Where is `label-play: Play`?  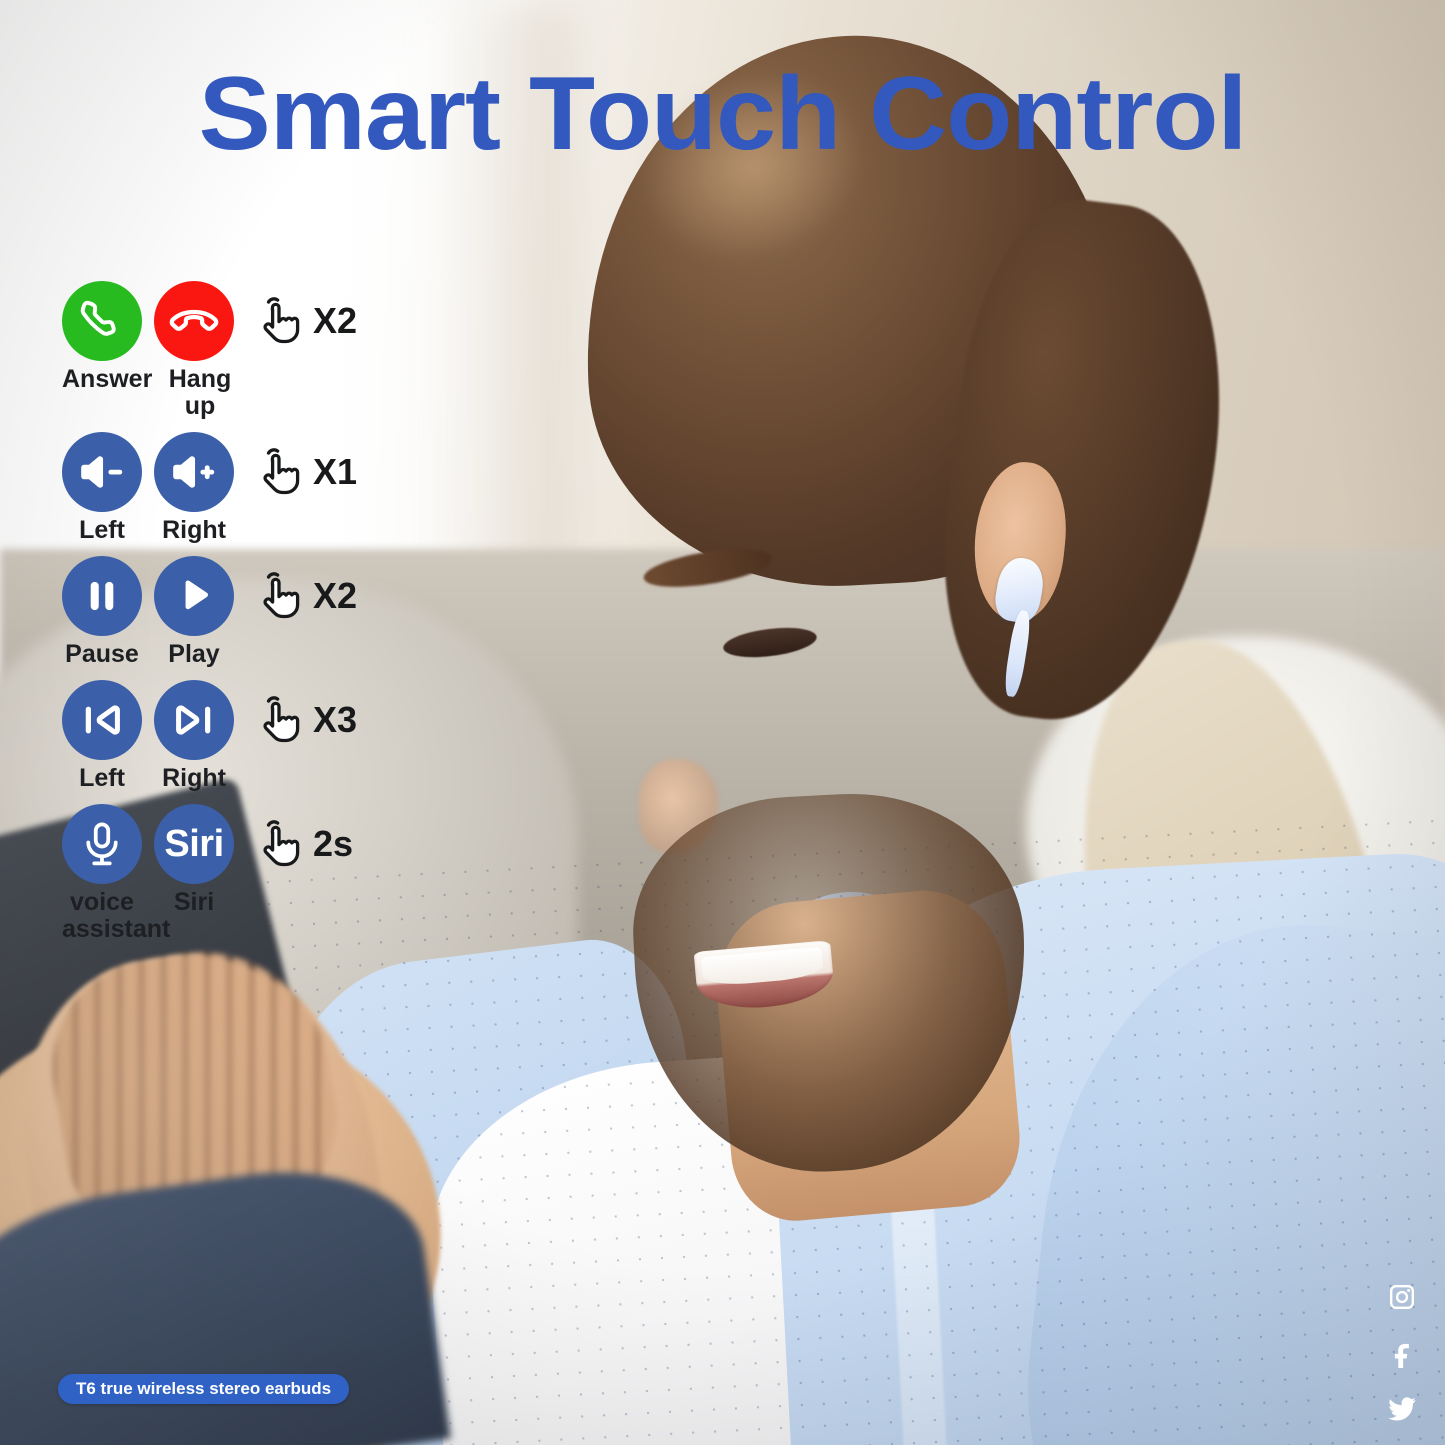 label-play: Play is located at coordinates (194, 654).